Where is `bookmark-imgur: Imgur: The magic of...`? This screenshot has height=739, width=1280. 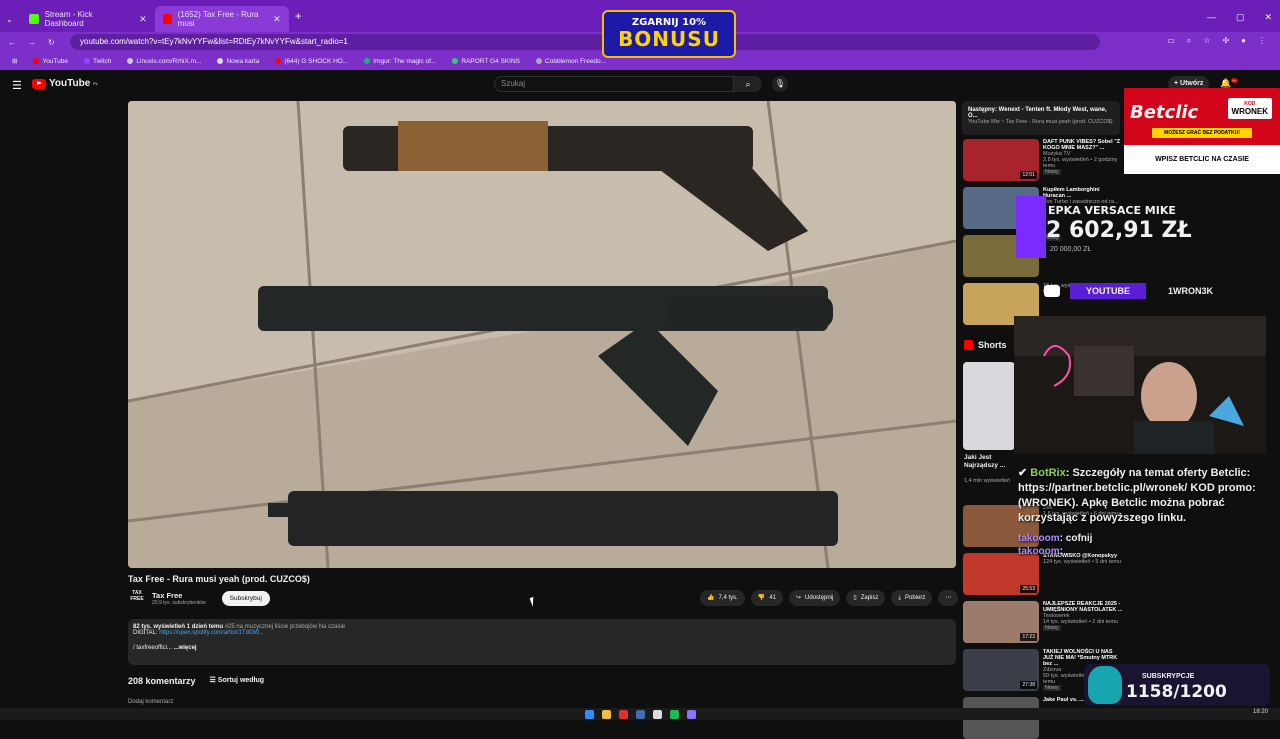
bookmark-imgur: Imgur: The magic of... is located at coordinates (400, 61).